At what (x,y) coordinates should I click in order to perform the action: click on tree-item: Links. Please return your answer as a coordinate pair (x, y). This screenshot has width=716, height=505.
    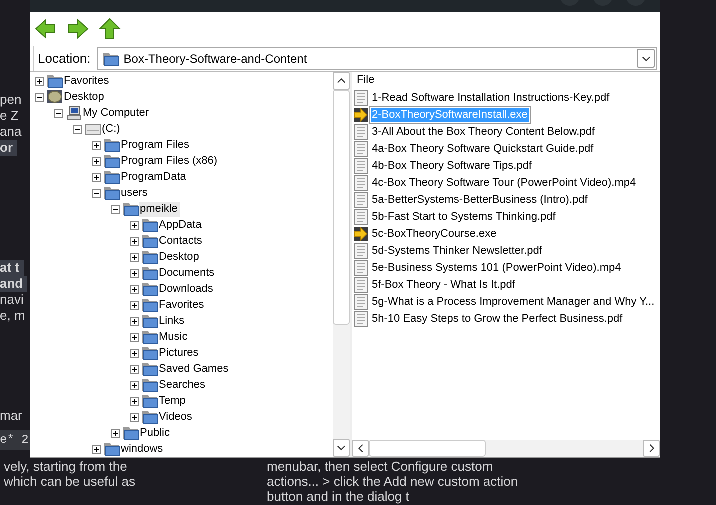
    Looking at the image, I should click on (172, 321).